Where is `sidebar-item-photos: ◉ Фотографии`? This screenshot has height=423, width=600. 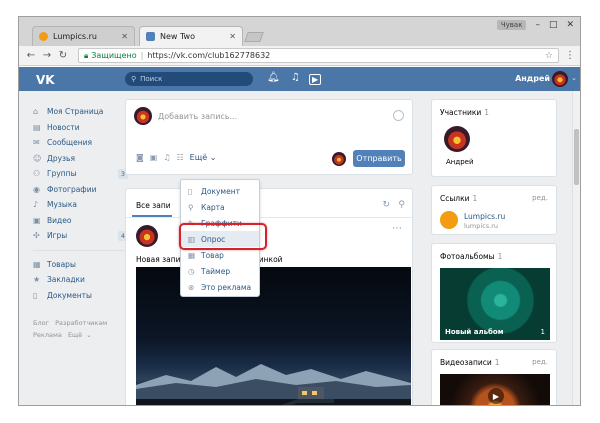 sidebar-item-photos: ◉ Фотографии is located at coordinates (80, 190).